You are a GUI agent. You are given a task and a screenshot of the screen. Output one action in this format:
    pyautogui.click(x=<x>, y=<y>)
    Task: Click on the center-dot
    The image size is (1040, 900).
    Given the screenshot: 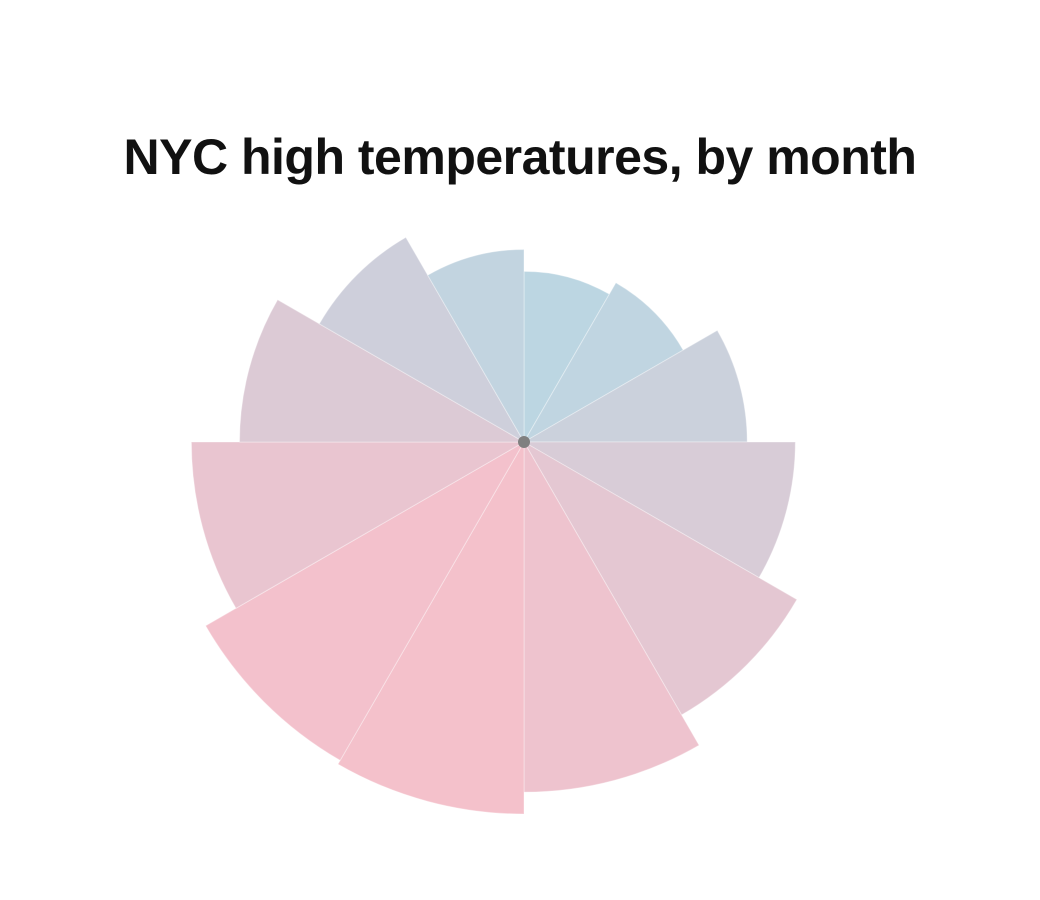 What is the action you would take?
    pyautogui.click(x=524, y=442)
    